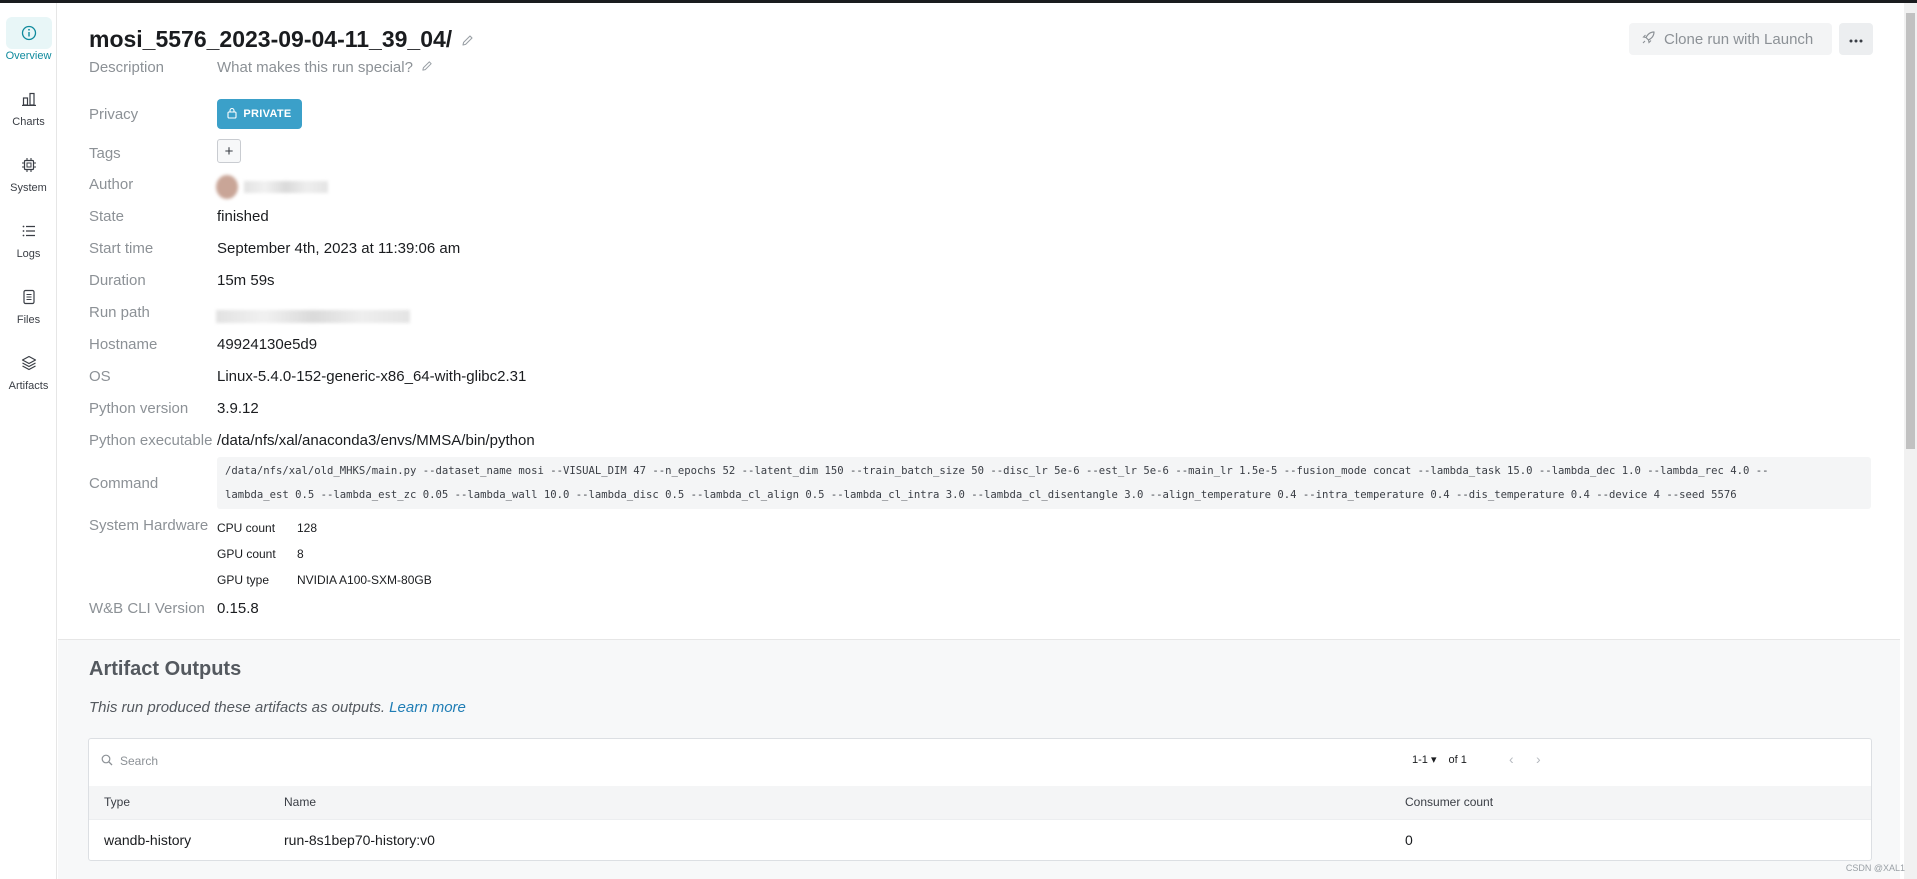  I want to click on info-icon, so click(28, 32).